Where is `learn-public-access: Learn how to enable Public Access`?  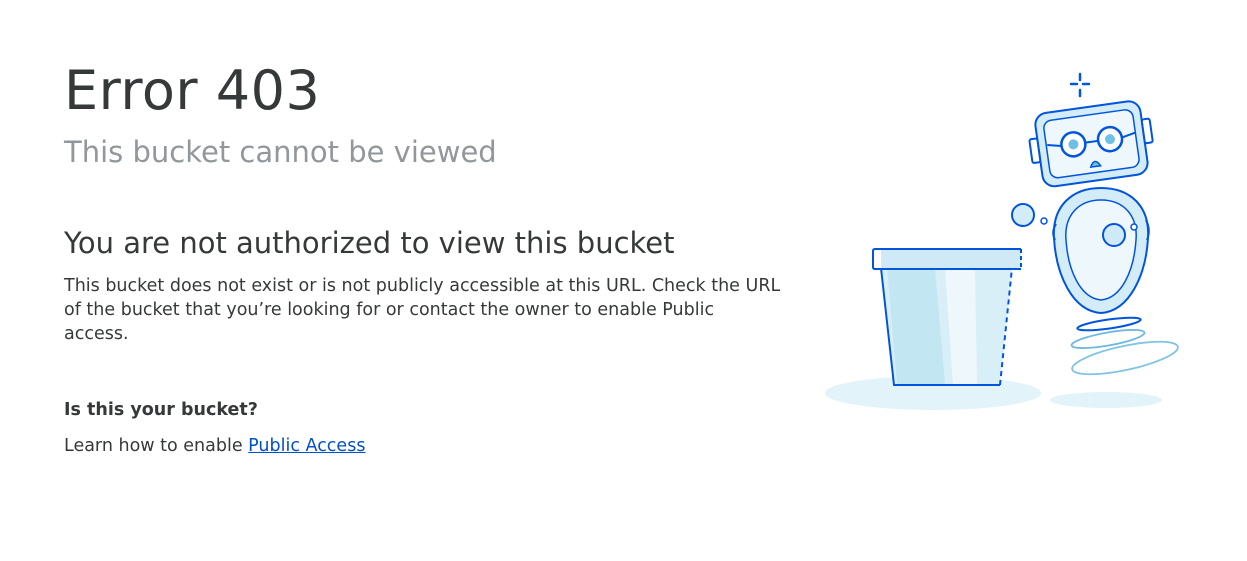 learn-public-access: Learn how to enable Public Access is located at coordinates (424, 446).